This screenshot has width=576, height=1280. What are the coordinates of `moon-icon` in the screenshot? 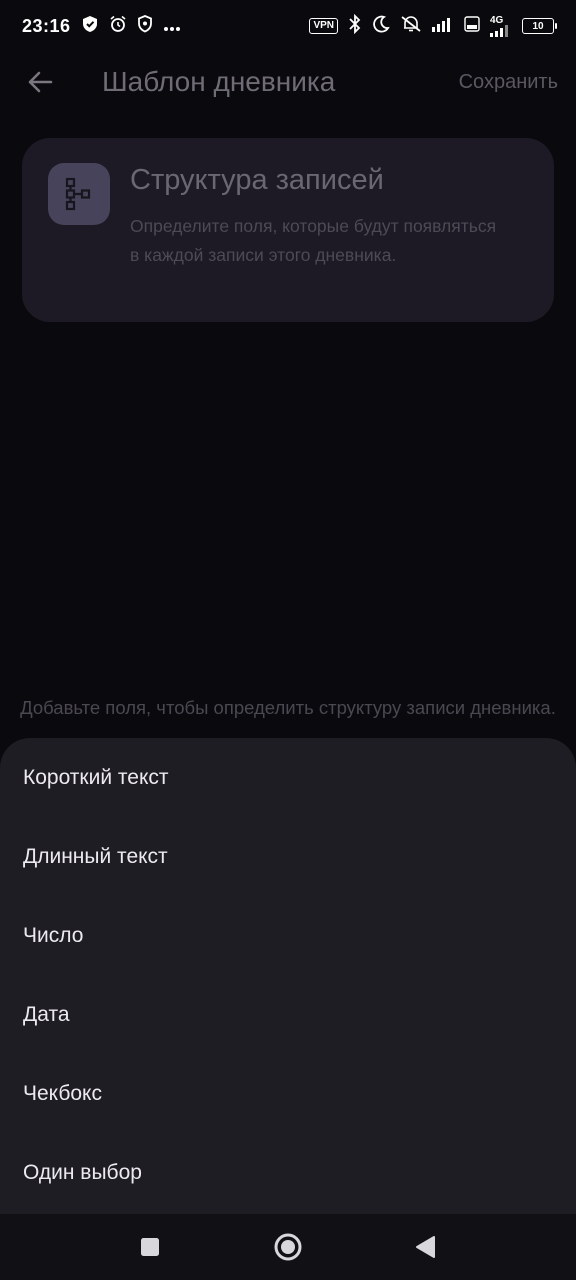 It's located at (381, 26).